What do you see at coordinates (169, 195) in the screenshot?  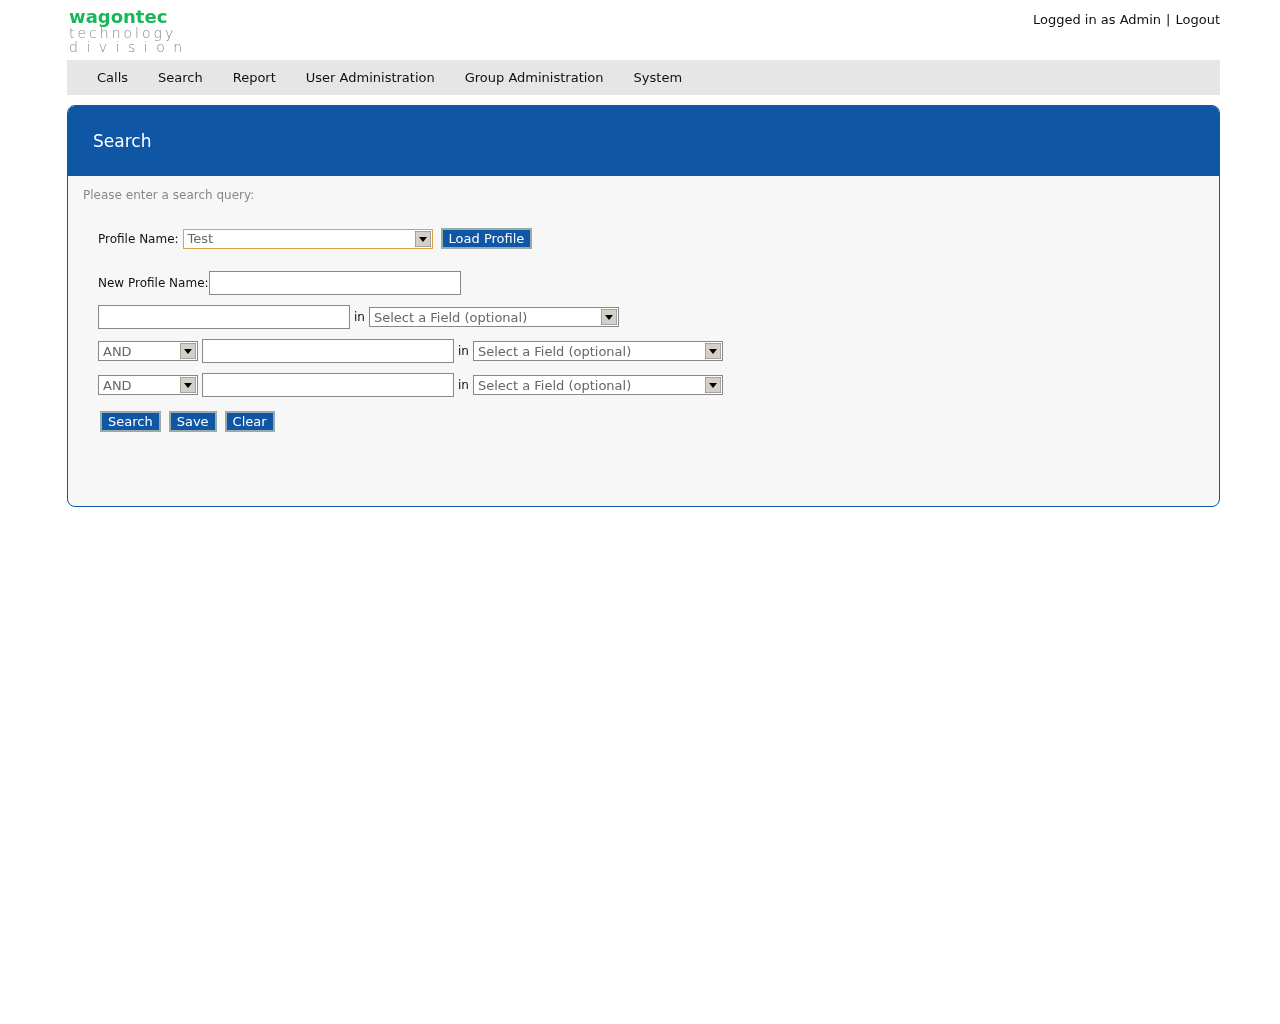 I see `intro-text: Please enter a search query:` at bounding box center [169, 195].